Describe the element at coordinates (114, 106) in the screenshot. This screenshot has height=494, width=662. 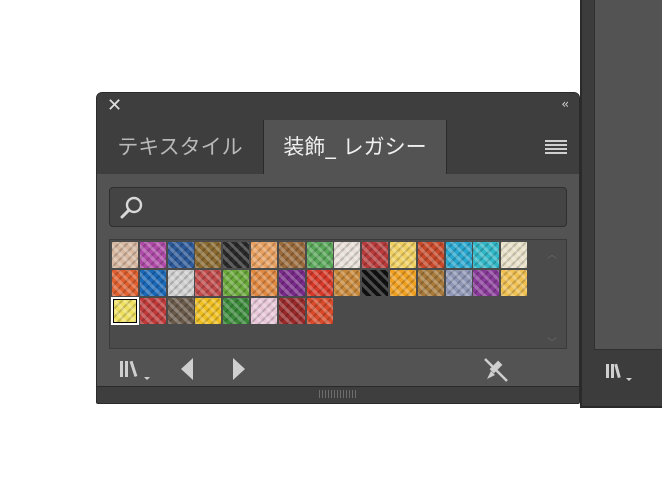
I see `close-icon: ✕` at that location.